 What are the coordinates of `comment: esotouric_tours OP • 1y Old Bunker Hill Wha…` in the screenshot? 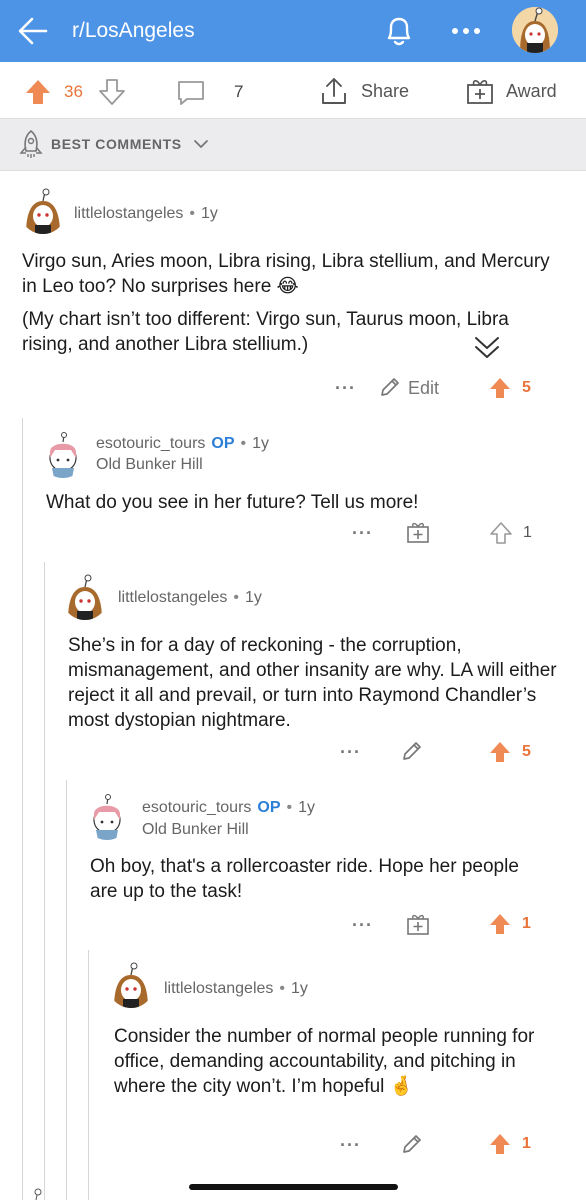 It's located at (293, 493).